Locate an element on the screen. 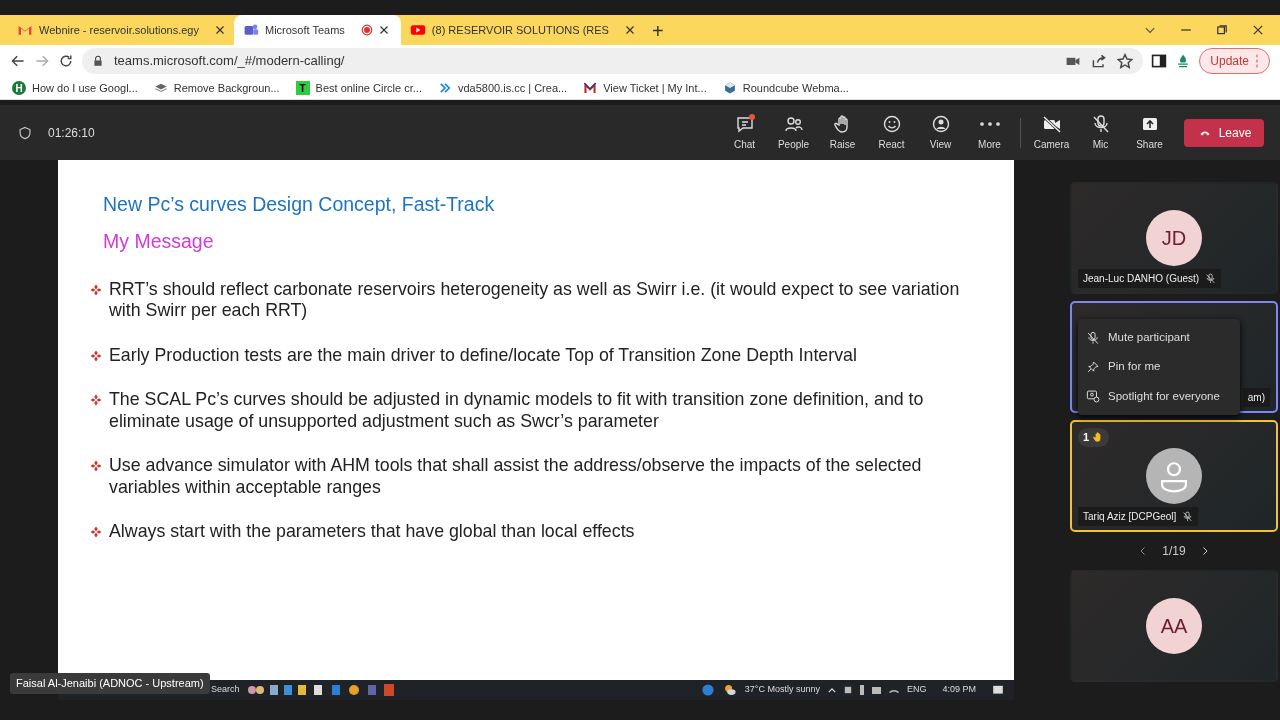 This screenshot has height=720, width=1280. participant-name: Jean-Luc DANHO (Guest) is located at coordinates (1150, 278).